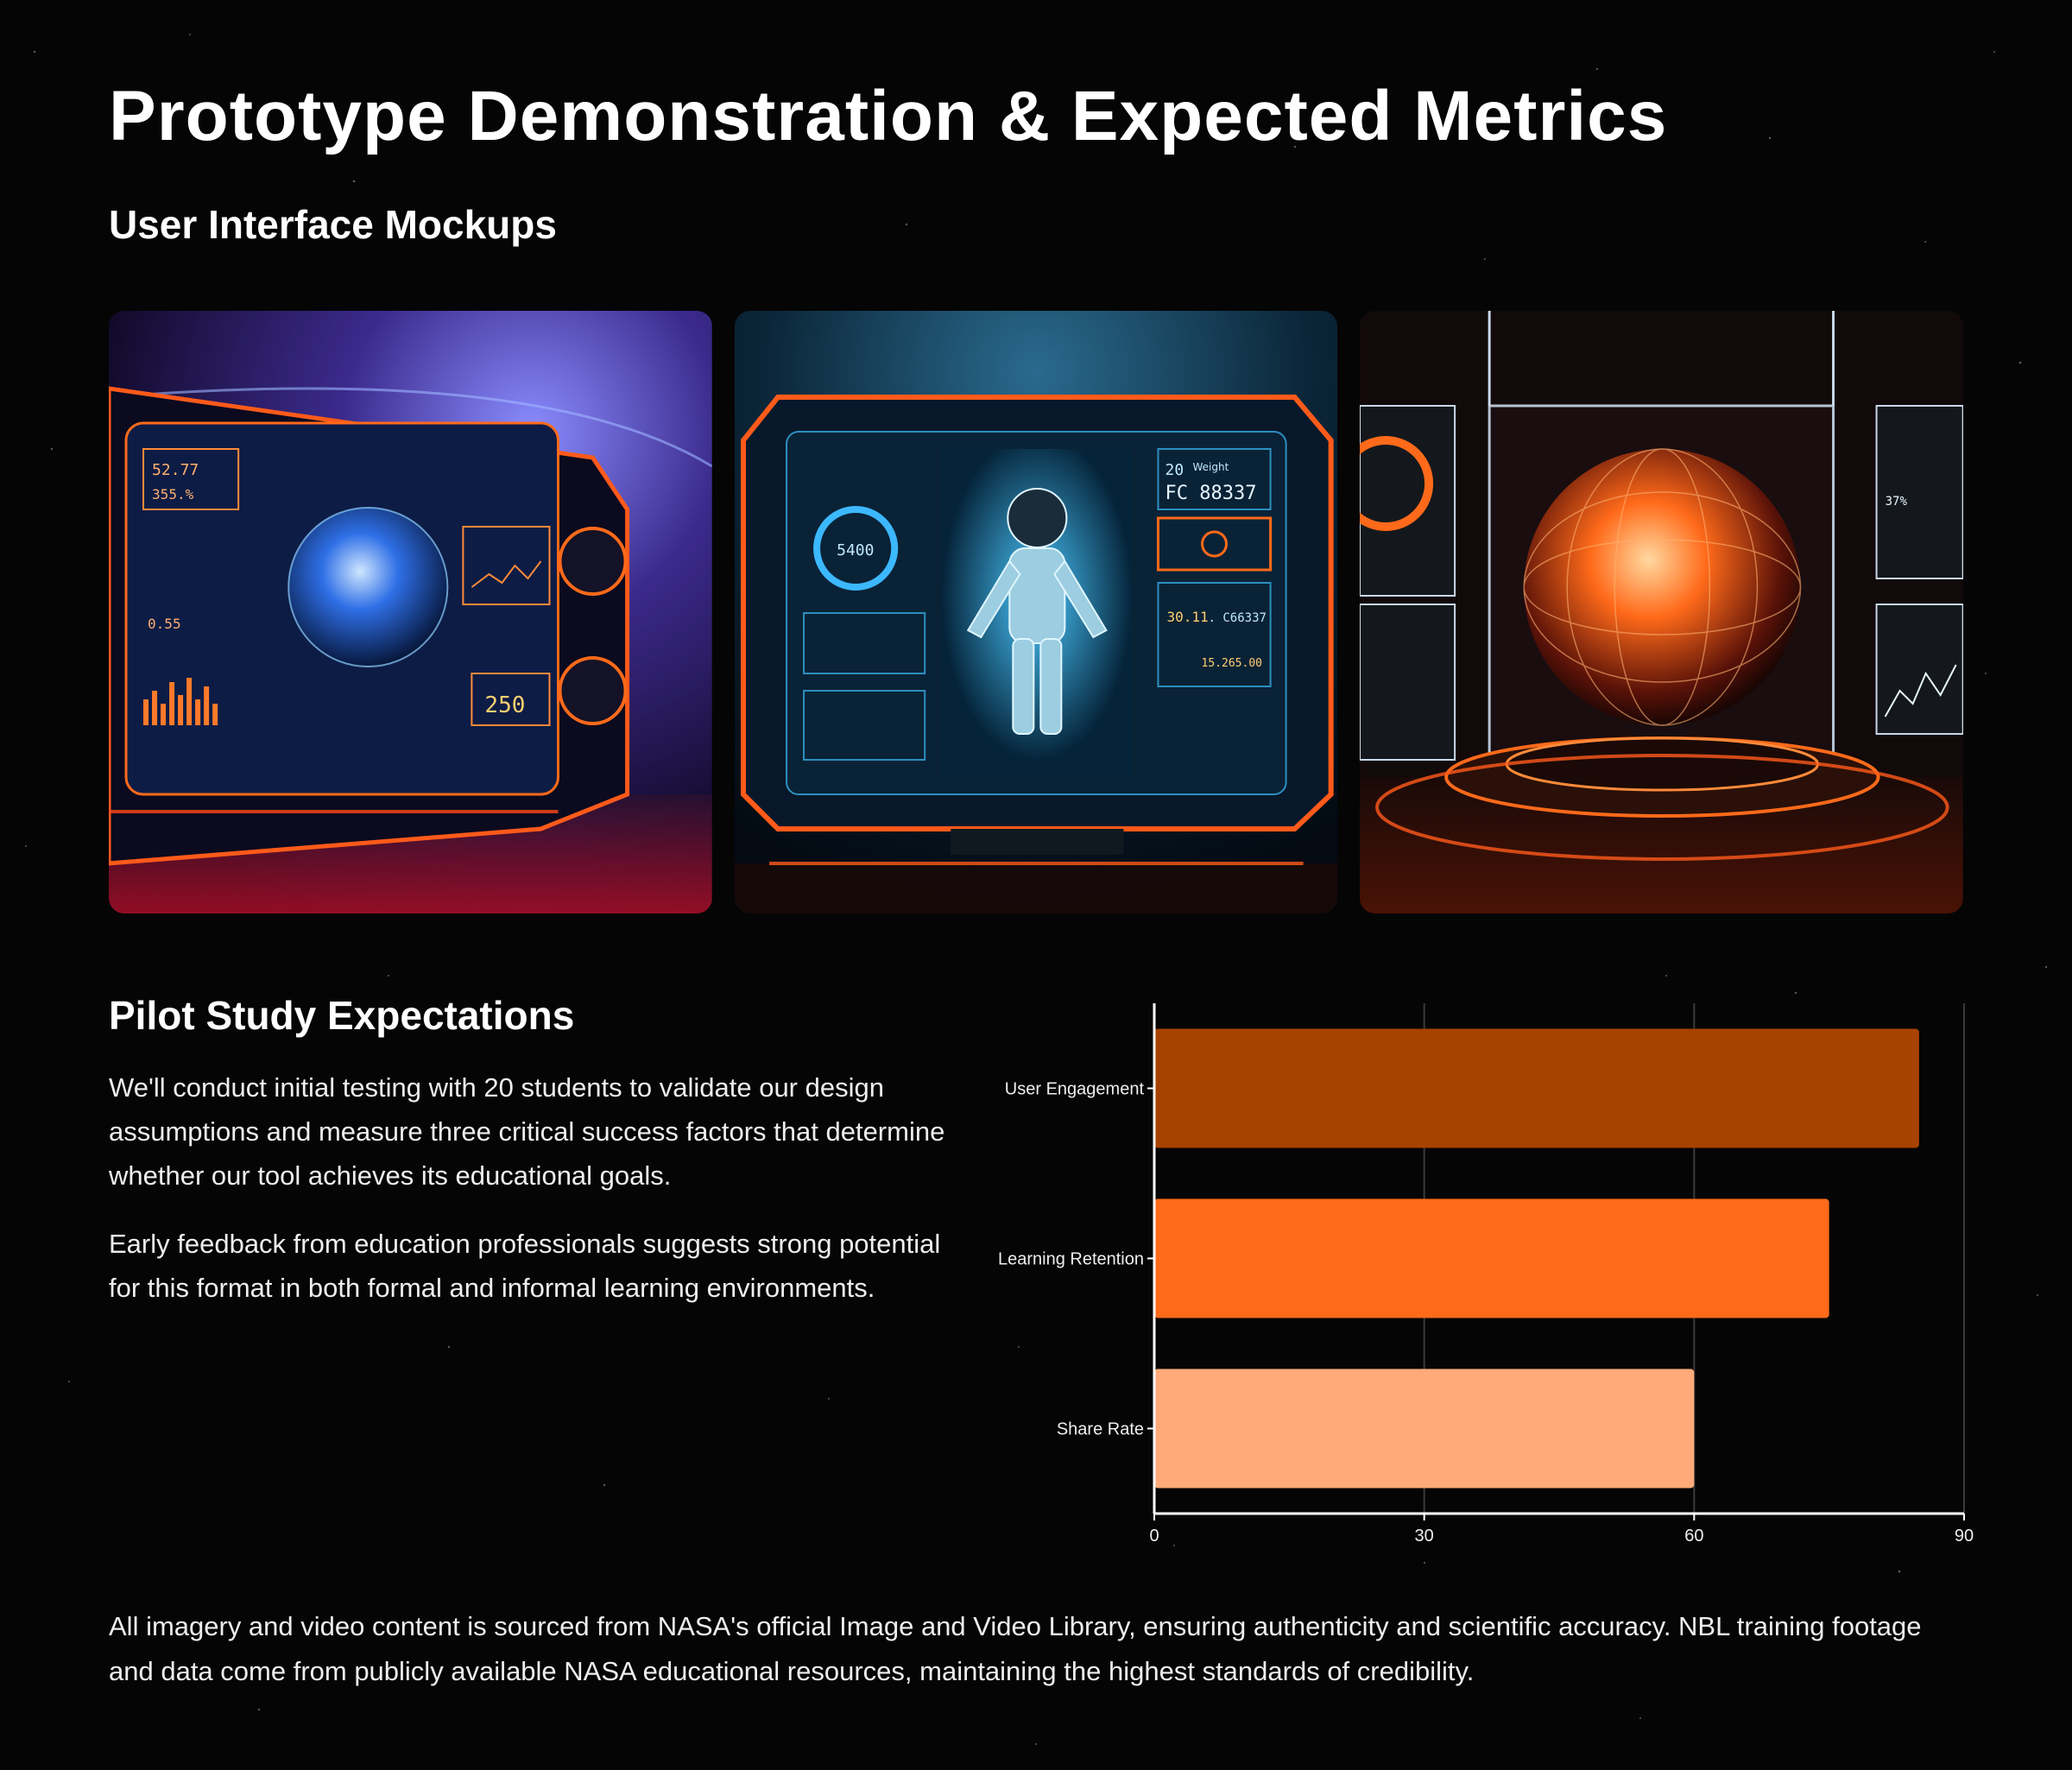  What do you see at coordinates (1424, 1537) in the screenshot?
I see `x-tick-label: 30` at bounding box center [1424, 1537].